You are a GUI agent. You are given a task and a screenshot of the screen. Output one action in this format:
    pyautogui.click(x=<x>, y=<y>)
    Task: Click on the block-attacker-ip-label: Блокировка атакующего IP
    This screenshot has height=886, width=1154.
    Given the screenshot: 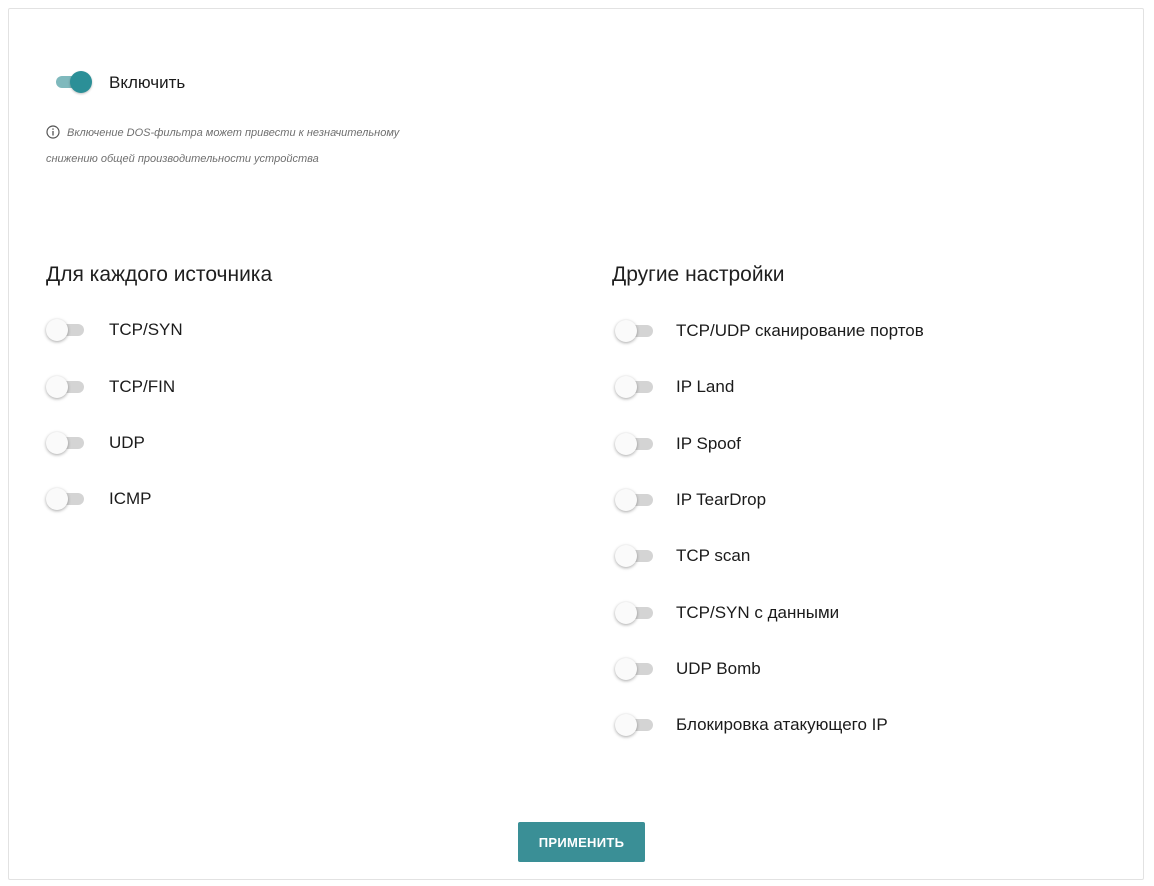 What is the action you would take?
    pyautogui.click(x=782, y=724)
    